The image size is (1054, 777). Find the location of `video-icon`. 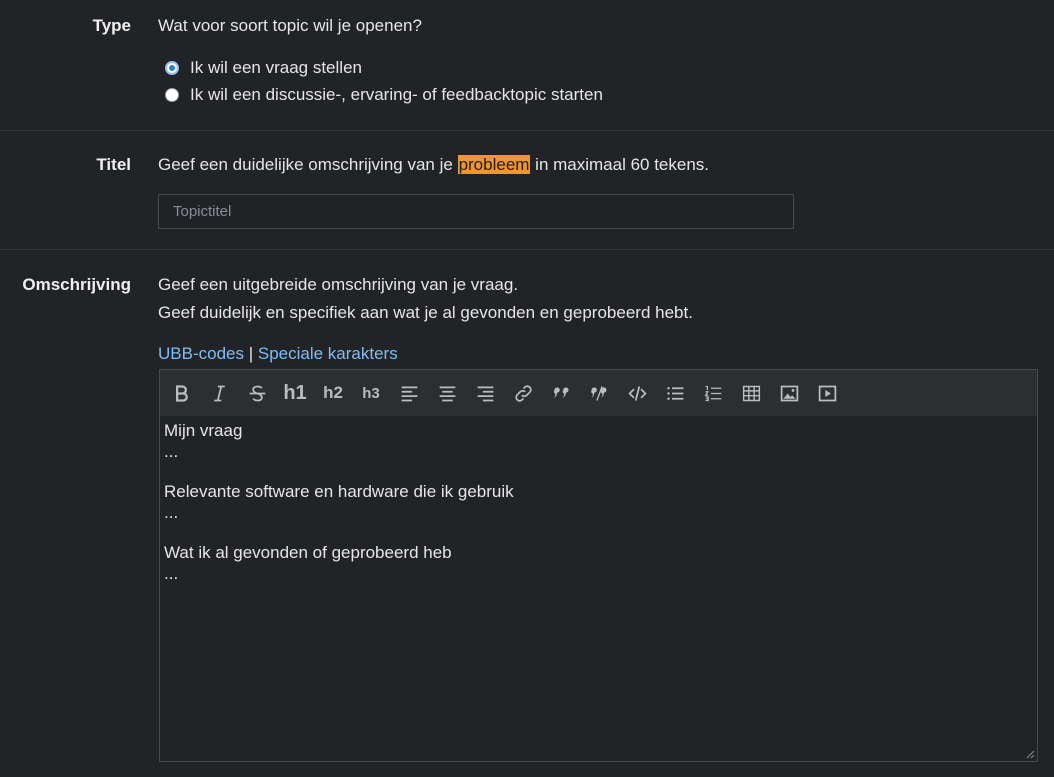

video-icon is located at coordinates (827, 393).